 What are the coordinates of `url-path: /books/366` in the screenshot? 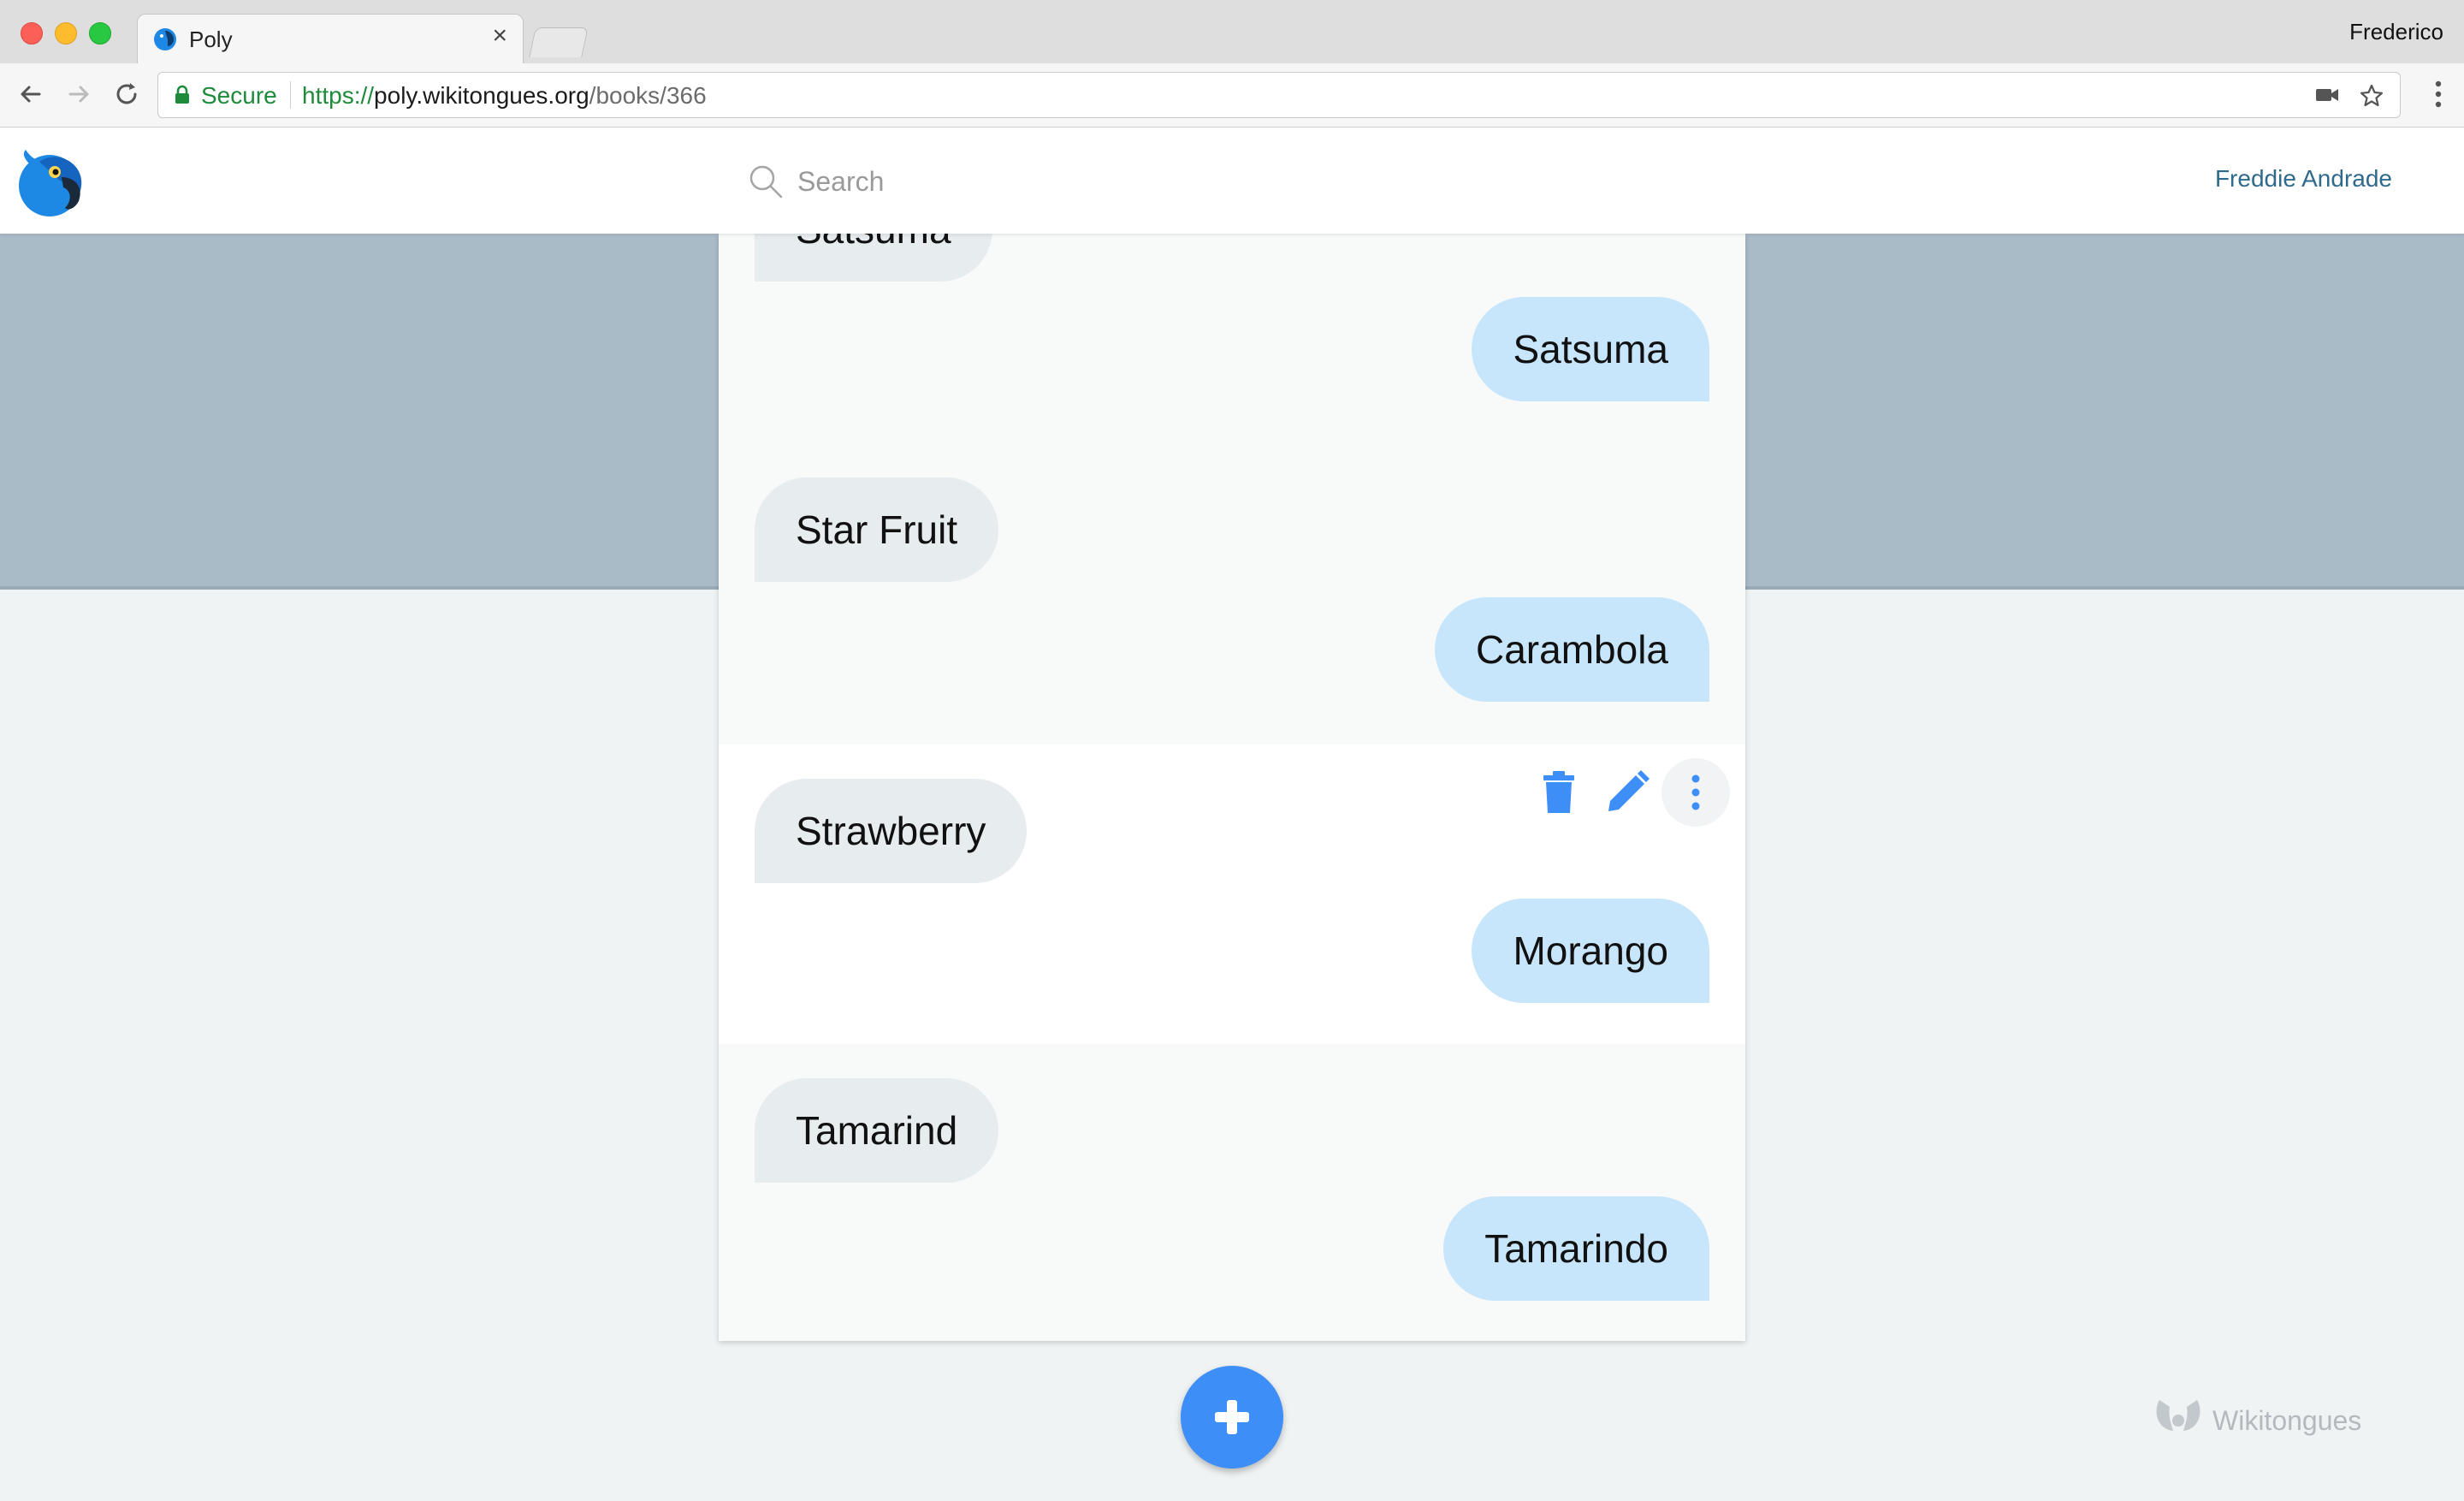 It's located at (648, 96).